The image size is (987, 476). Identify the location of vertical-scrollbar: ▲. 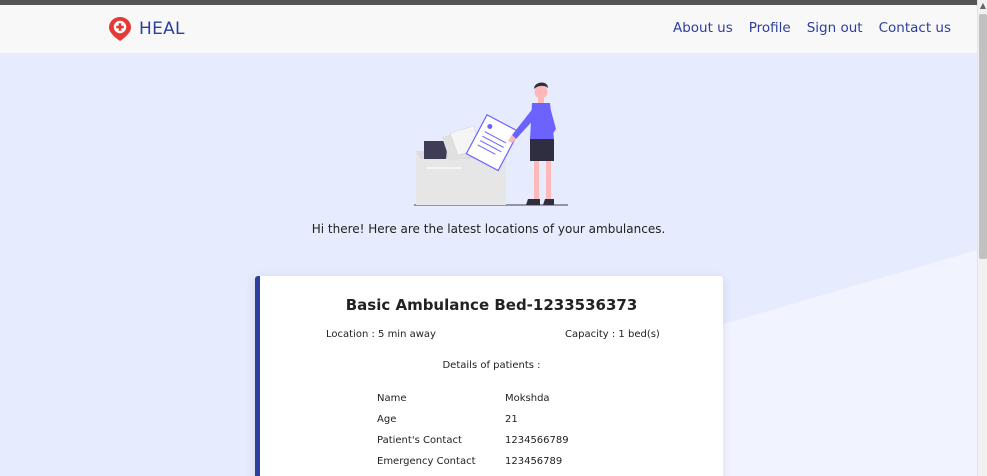
(982, 238).